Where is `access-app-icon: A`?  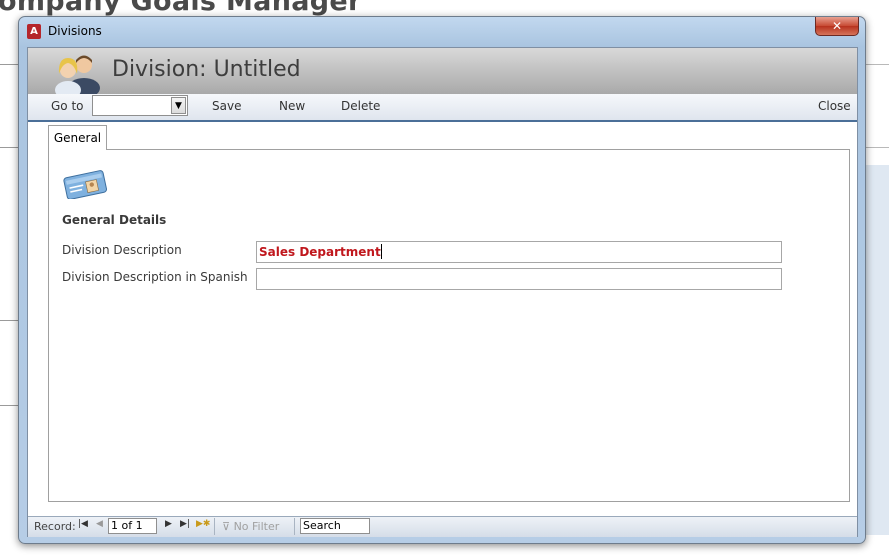
access-app-icon: A is located at coordinates (34, 31).